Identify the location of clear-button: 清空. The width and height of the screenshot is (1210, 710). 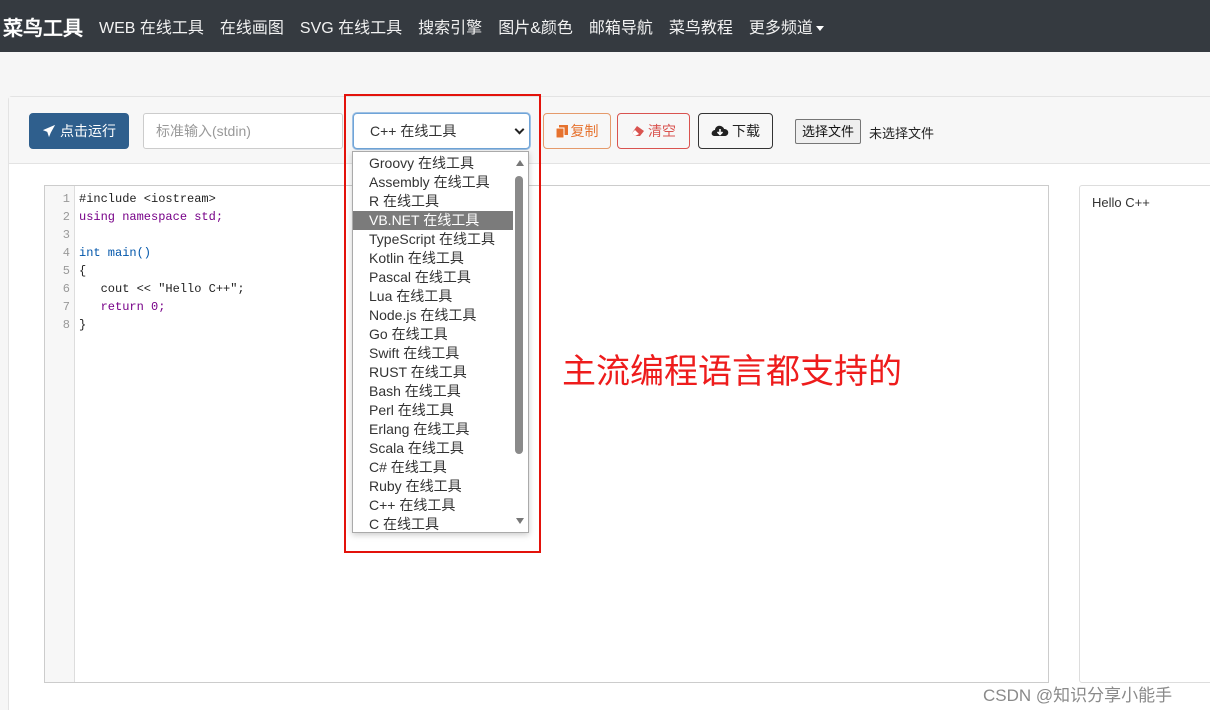
(653, 131).